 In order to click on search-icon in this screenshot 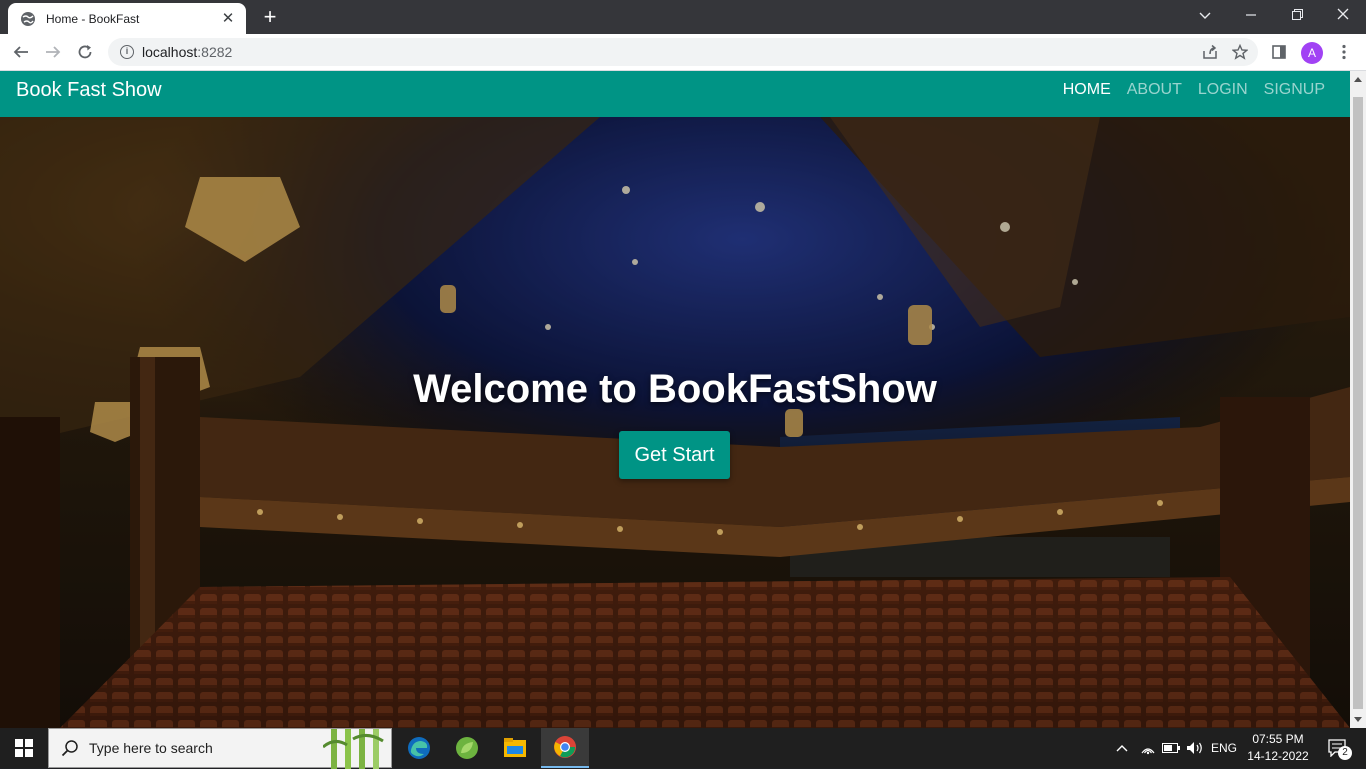, I will do `click(69, 748)`.